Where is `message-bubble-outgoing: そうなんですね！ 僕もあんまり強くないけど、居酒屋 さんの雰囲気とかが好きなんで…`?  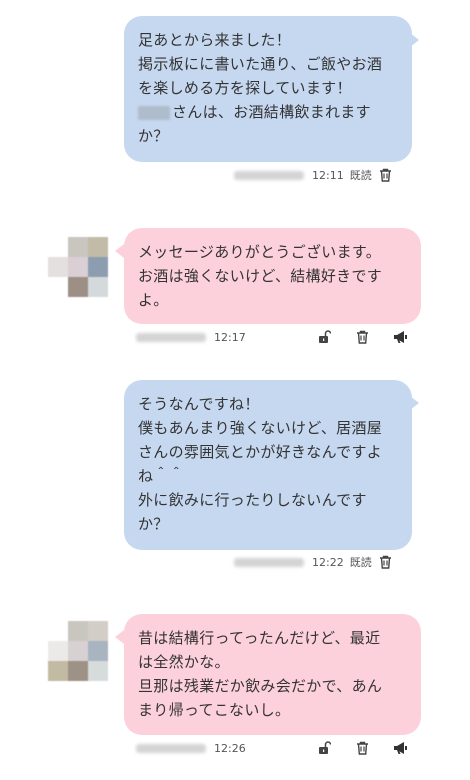 message-bubble-outgoing: そうなんですね！ 僕もあんまり強くないけど、居酒屋 さんの雰囲気とかが好きなんで… is located at coordinates (268, 465).